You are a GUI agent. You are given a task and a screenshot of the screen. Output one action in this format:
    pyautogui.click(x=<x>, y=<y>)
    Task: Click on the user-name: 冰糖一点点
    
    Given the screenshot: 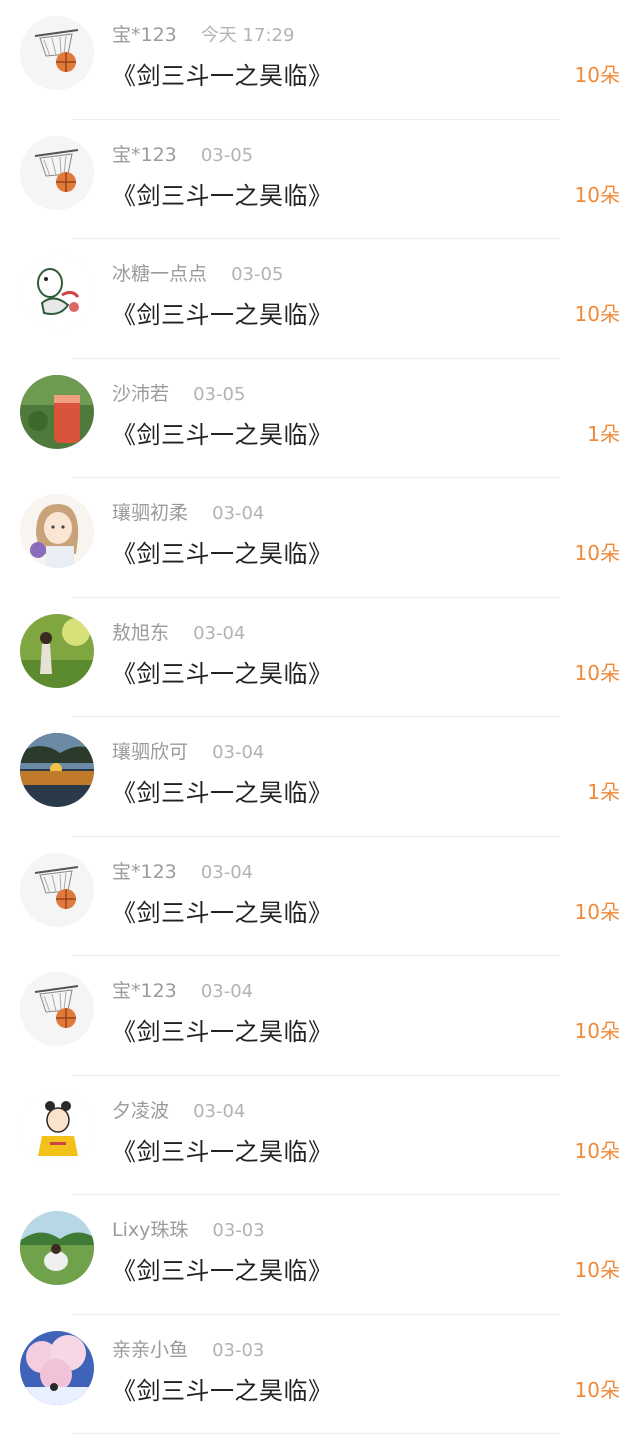 What is the action you would take?
    pyautogui.click(x=159, y=274)
    